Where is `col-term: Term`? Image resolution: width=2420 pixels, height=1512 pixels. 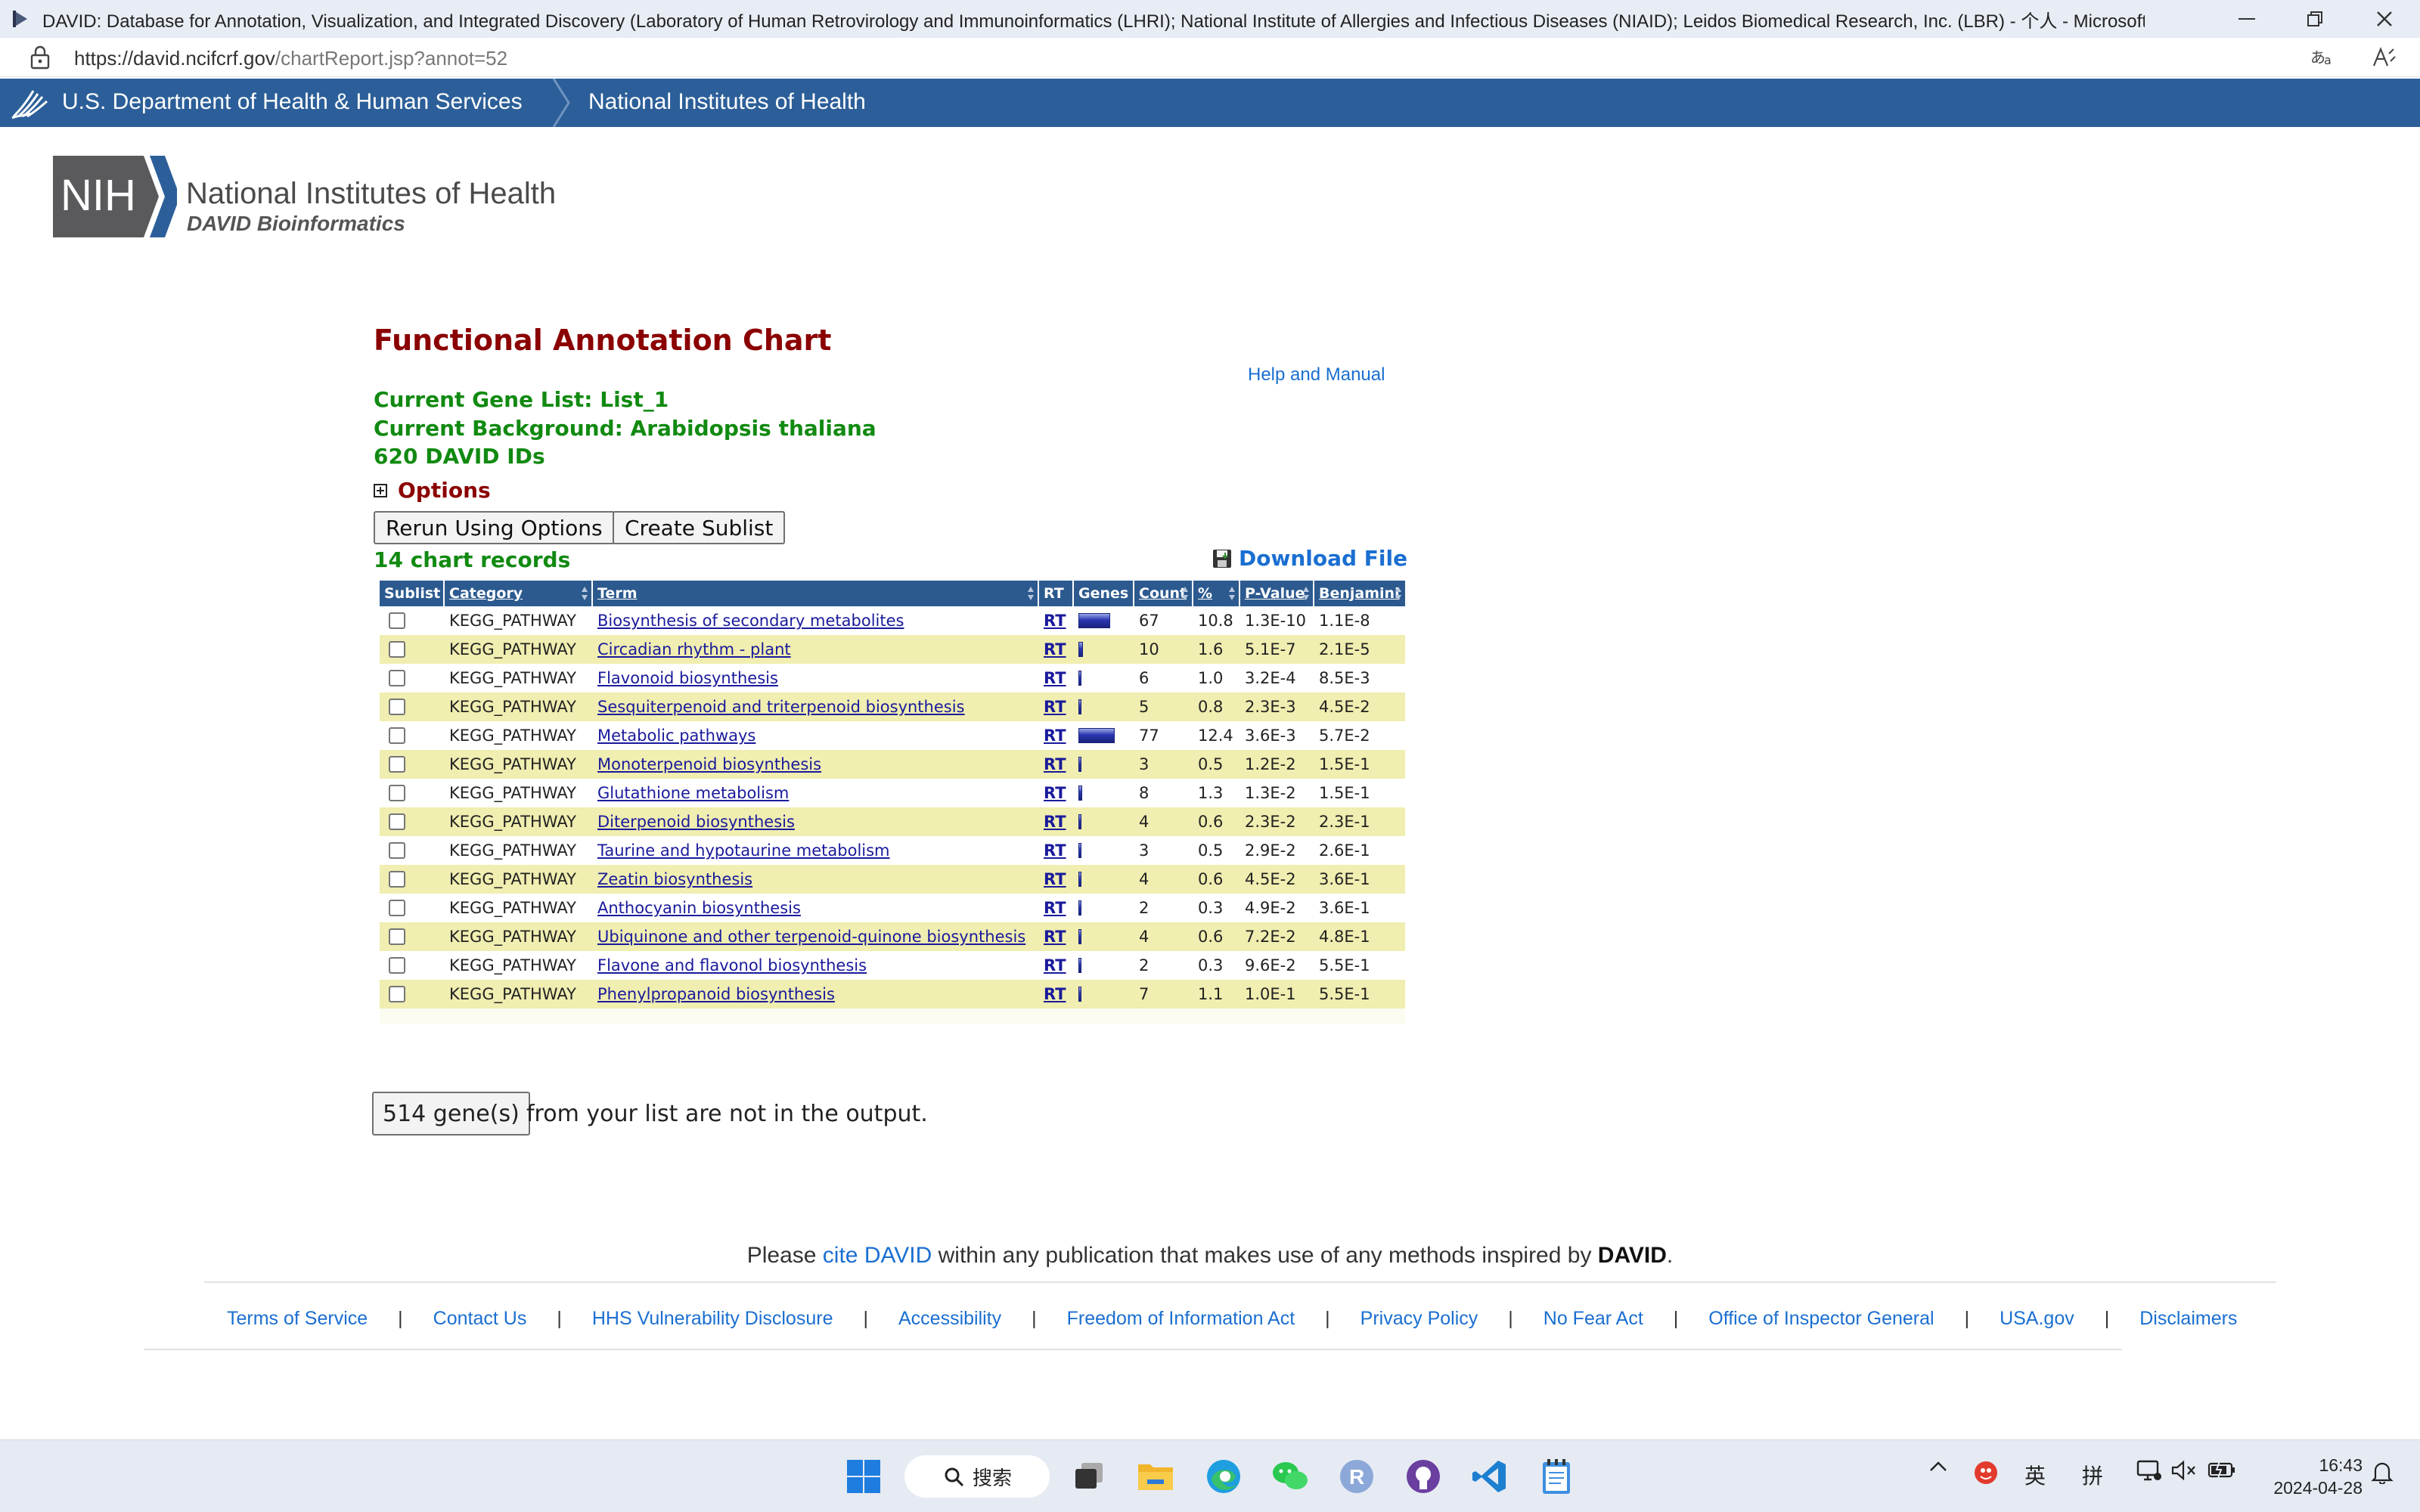
col-term: Term is located at coordinates (816, 593).